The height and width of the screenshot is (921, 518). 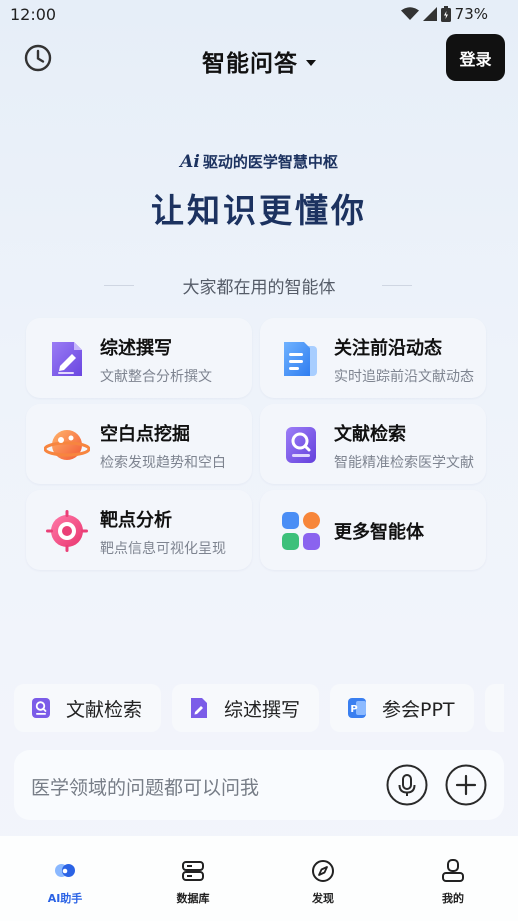 What do you see at coordinates (193, 882) in the screenshot?
I see `tab-database: 数据库` at bounding box center [193, 882].